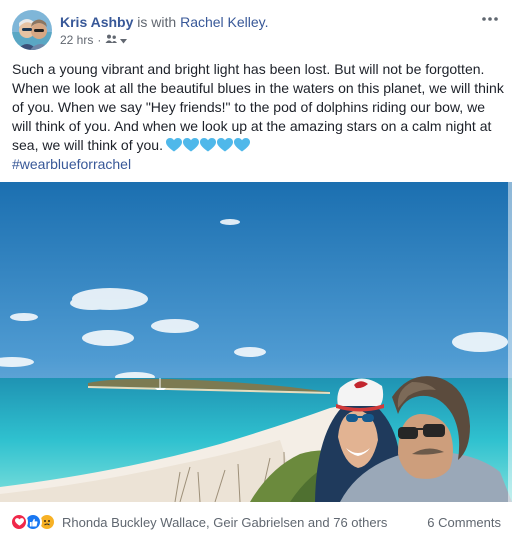 Image resolution: width=512 pixels, height=542 pixels. Describe the element at coordinates (258, 164) in the screenshot. I see `hashtag-link: #wearblueforrachel` at that location.